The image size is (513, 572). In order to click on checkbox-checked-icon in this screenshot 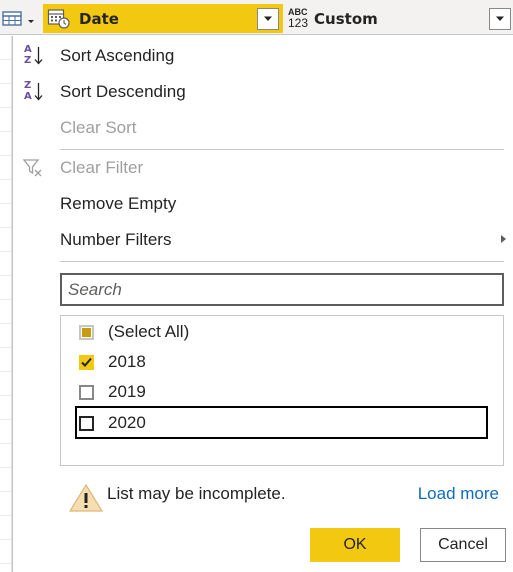, I will do `click(86, 362)`.